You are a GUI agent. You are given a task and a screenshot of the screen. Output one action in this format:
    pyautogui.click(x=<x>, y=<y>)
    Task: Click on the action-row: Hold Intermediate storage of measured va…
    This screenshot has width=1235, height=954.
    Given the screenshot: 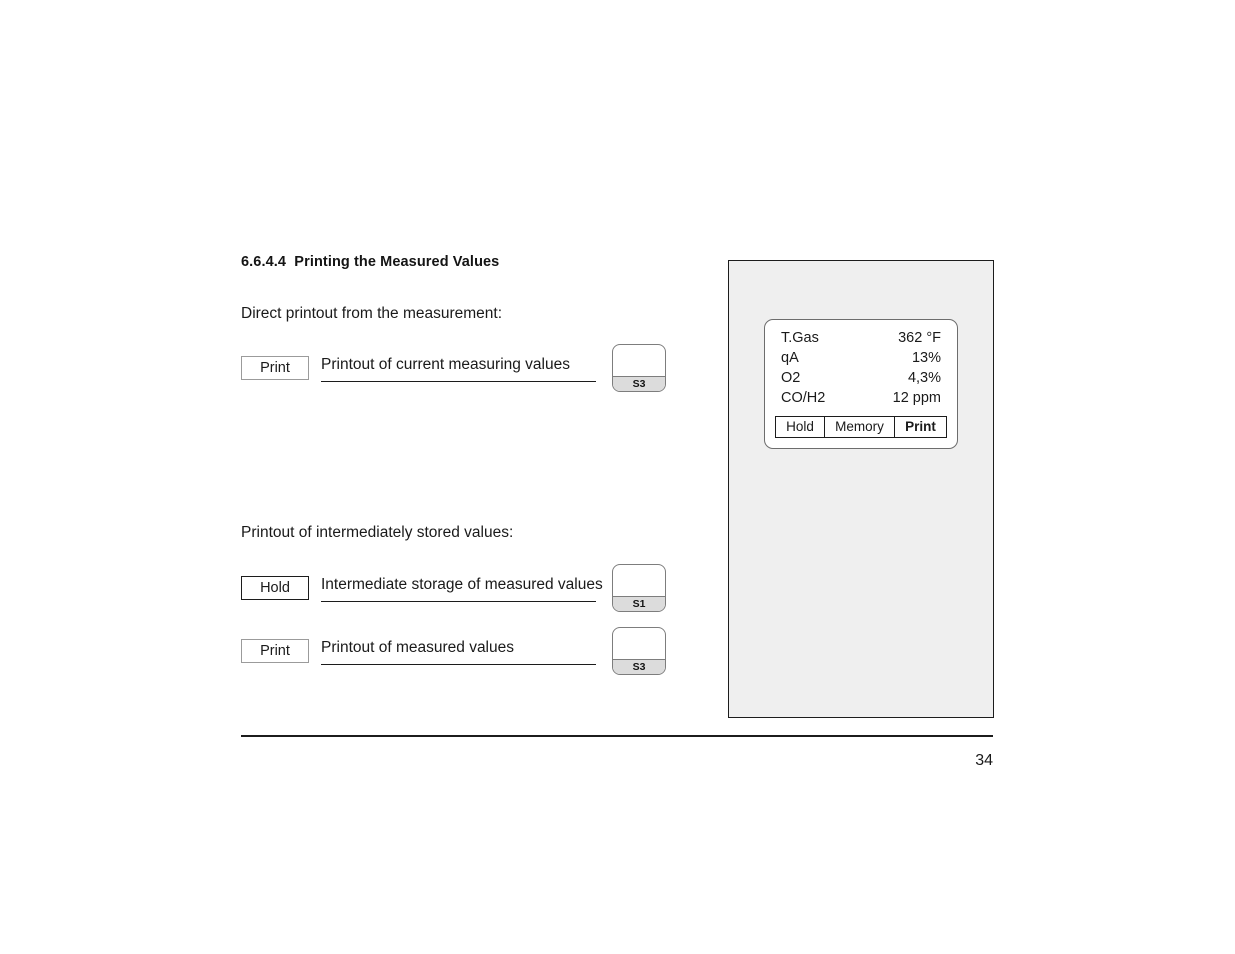 What is the action you would take?
    pyautogui.click(x=461, y=592)
    